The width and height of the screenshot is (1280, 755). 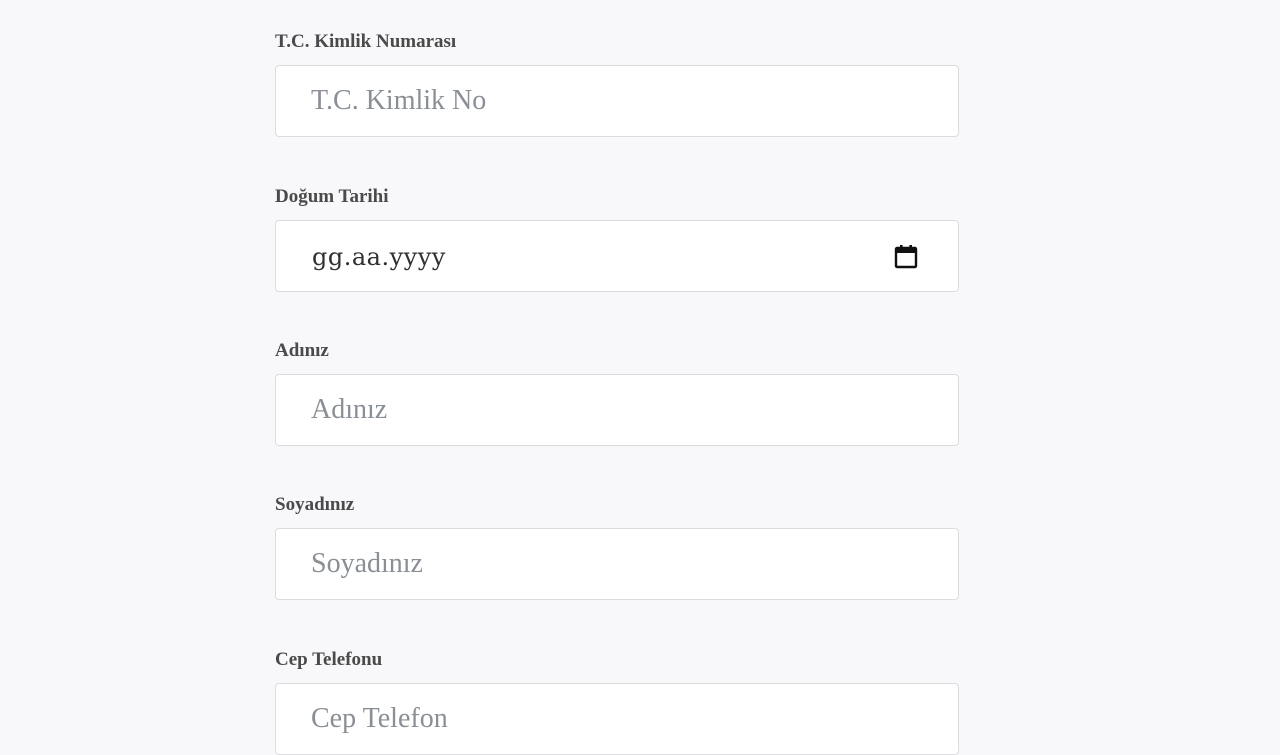 I want to click on tc-input: T.C. Kimlik No, so click(x=617, y=101).